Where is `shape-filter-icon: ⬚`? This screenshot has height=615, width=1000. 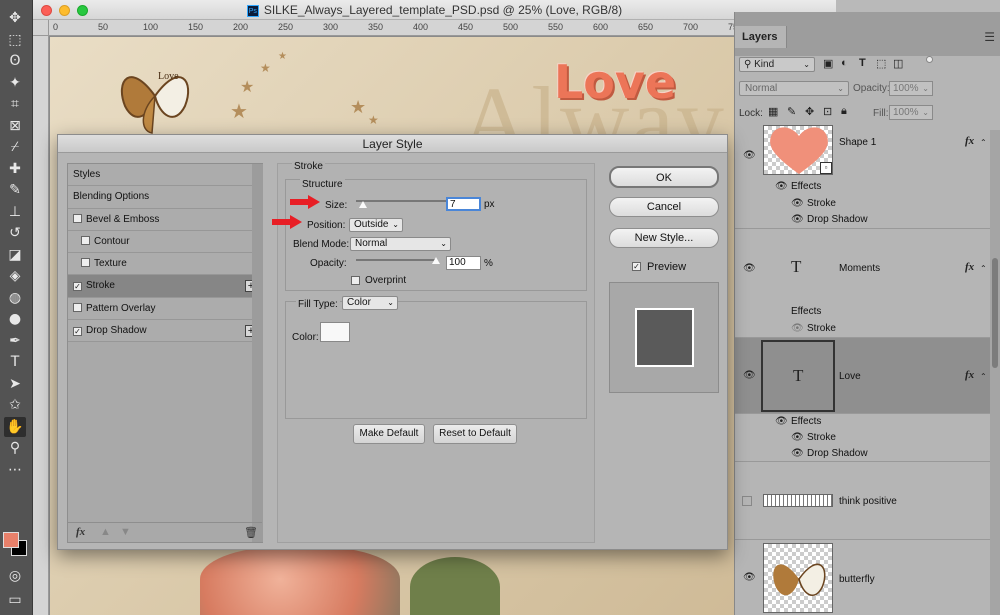
shape-filter-icon: ⬚ is located at coordinates (881, 63).